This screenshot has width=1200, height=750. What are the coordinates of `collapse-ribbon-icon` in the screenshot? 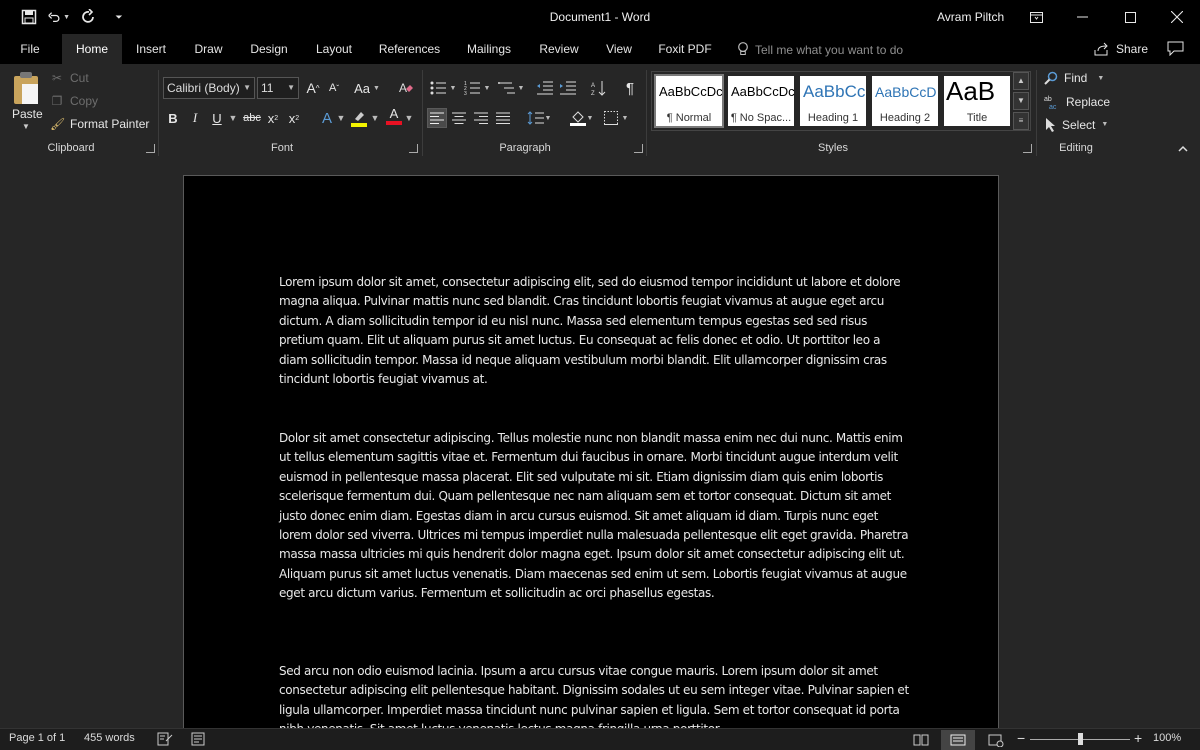 It's located at (1183, 149).